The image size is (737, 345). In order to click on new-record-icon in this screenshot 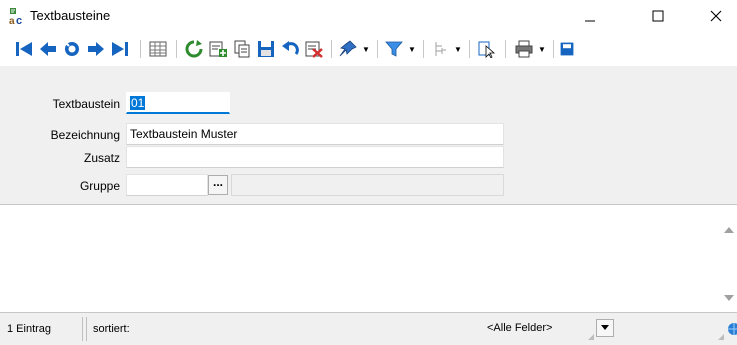, I will do `click(218, 49)`.